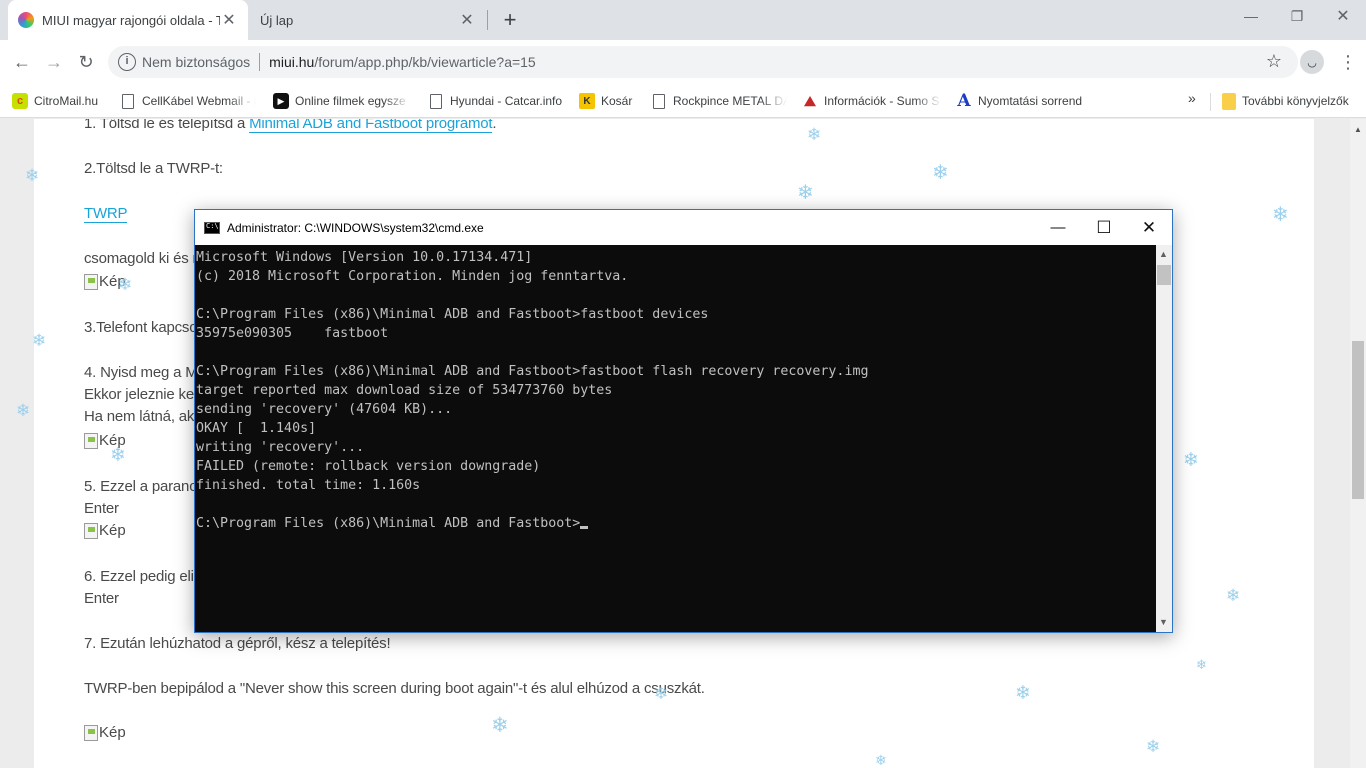 Image resolution: width=1366 pixels, height=768 pixels. I want to click on bookmark-label: Nyomtatási sorrend, so click(1030, 101).